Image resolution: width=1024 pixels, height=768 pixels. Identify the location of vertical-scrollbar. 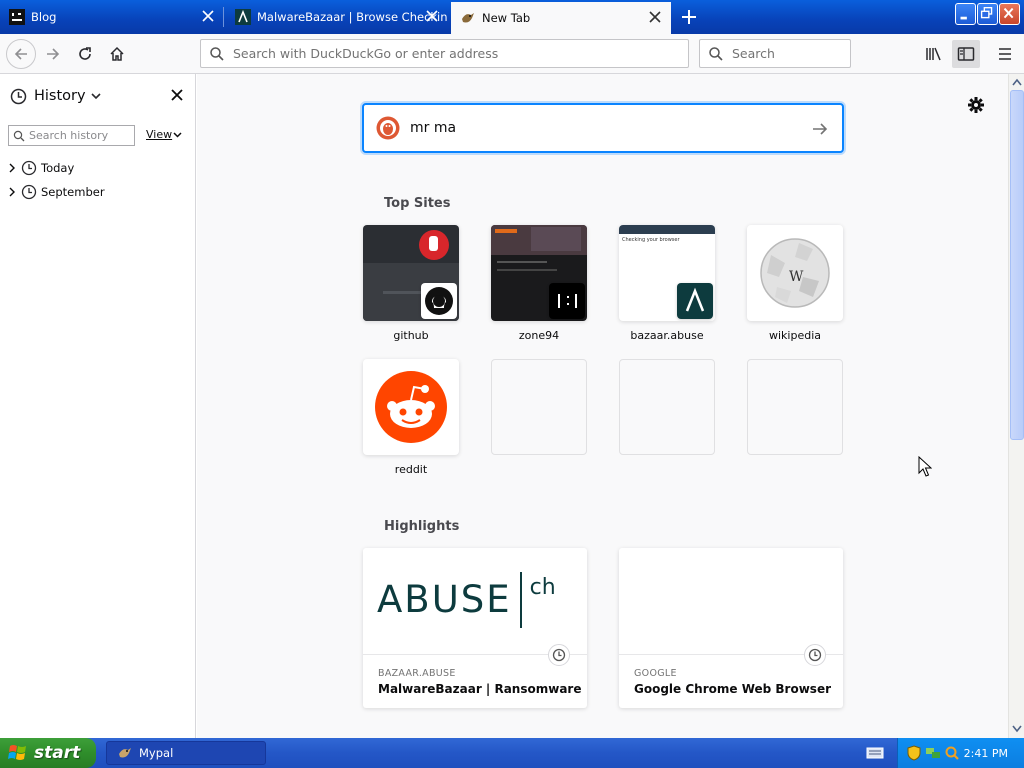
(1016, 406).